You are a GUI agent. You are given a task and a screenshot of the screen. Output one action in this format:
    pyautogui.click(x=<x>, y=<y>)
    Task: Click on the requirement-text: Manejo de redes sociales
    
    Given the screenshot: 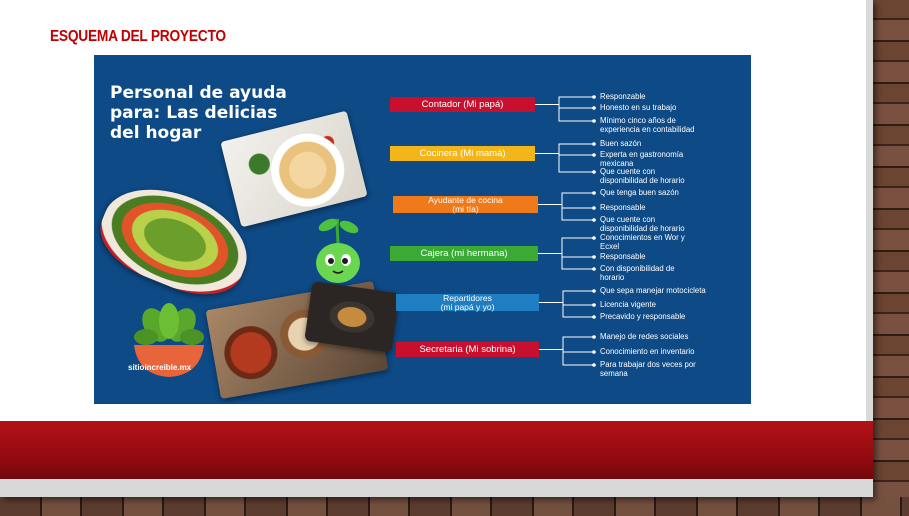 What is the action you would take?
    pyautogui.click(x=644, y=336)
    